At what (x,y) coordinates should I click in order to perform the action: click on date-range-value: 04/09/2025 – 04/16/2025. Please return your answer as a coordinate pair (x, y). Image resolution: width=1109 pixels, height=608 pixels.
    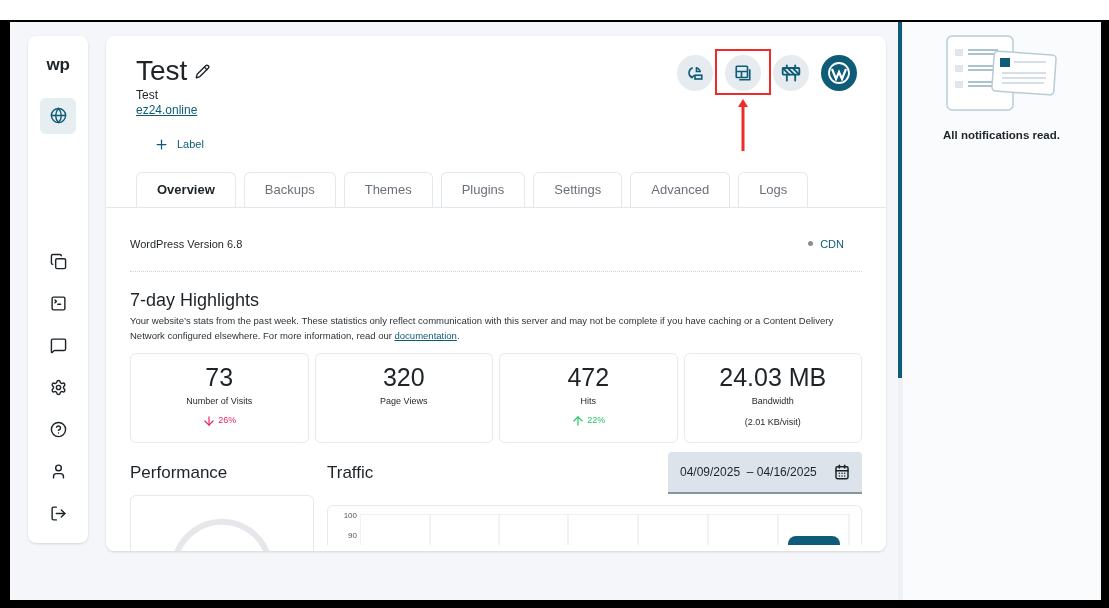
    Looking at the image, I should click on (748, 472).